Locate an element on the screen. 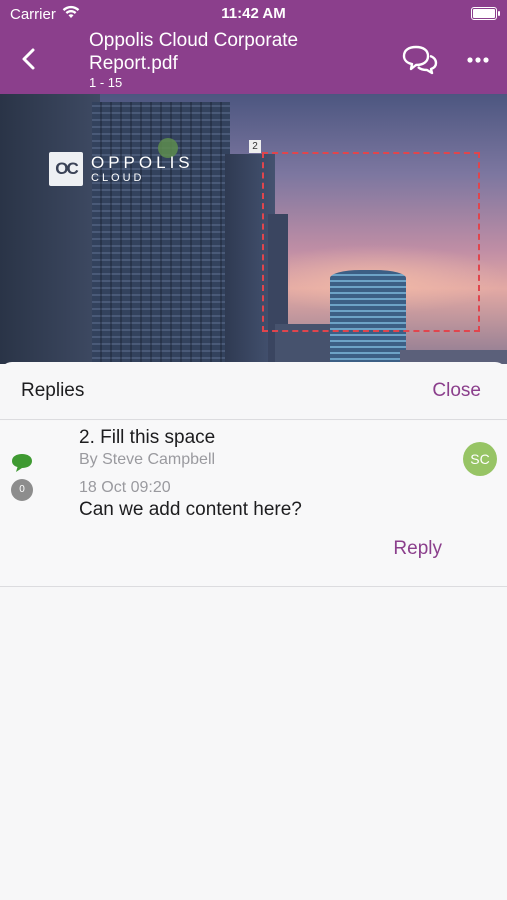  sheet-header: Replies Close is located at coordinates (253, 391).